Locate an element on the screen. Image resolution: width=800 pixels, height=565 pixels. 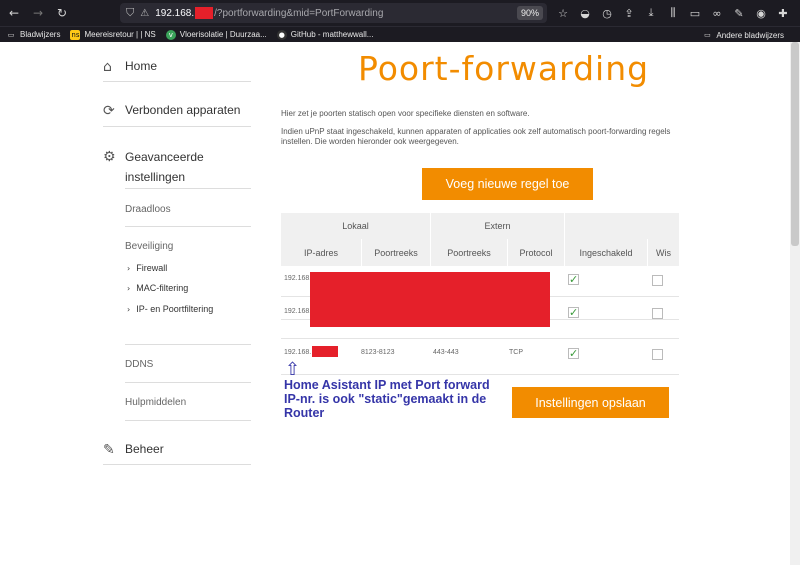
toolbar-actions: ☆ ◒ ◷ ⇪ ⤓ ⫼ ▭ ∞ ✎ ◉ ✚ ≡ is located at coordinates (676, 13).